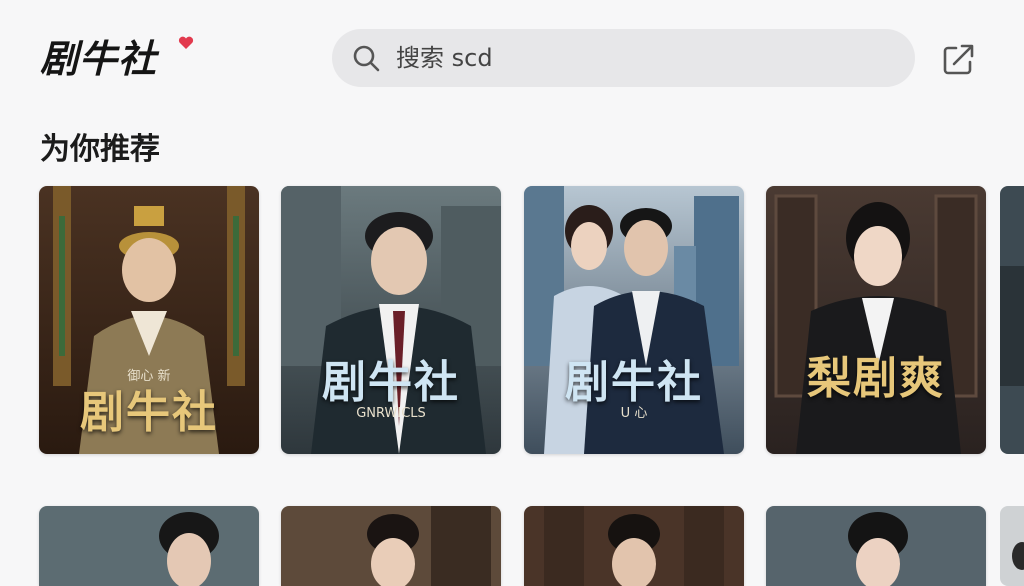 This screenshot has height=586, width=1024. Describe the element at coordinates (876, 378) in the screenshot. I see `card-title: 梨剧爽` at that location.